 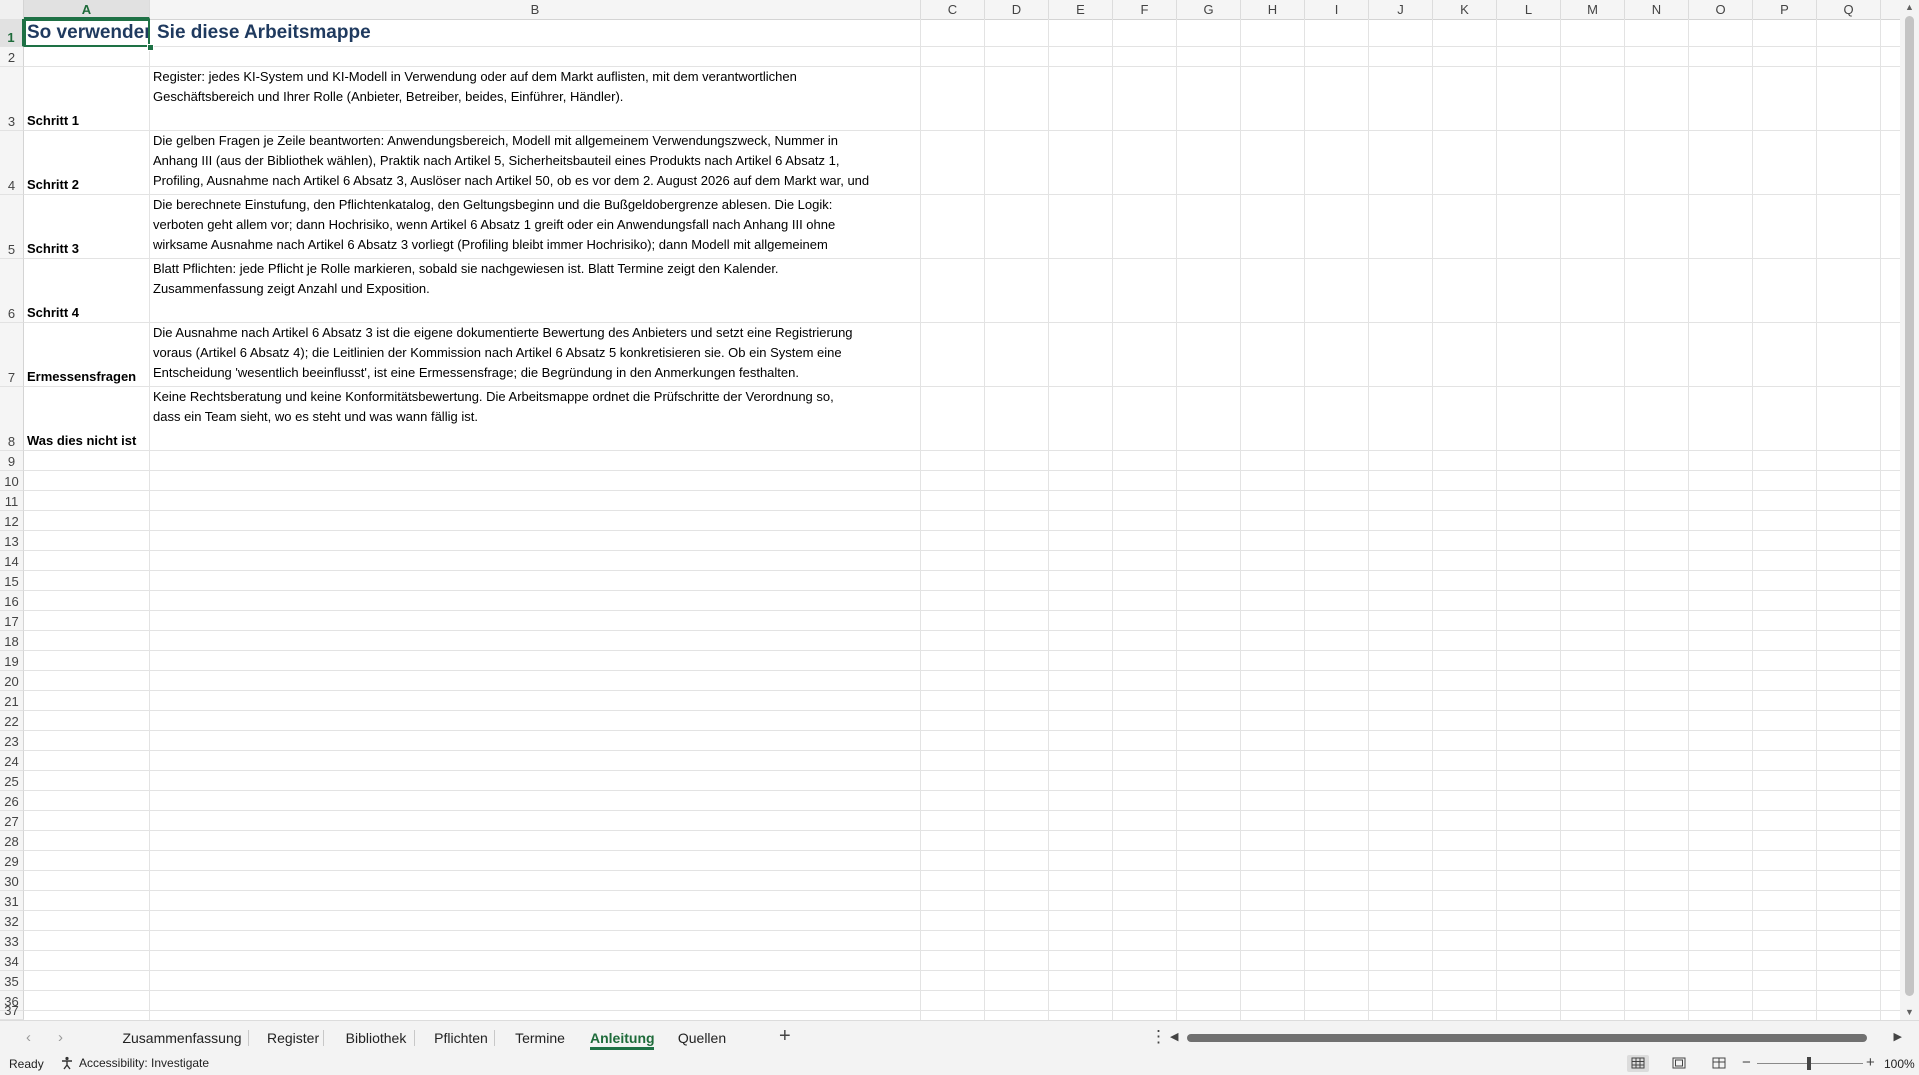 I want to click on column-header-i: I, so click(x=1337, y=9).